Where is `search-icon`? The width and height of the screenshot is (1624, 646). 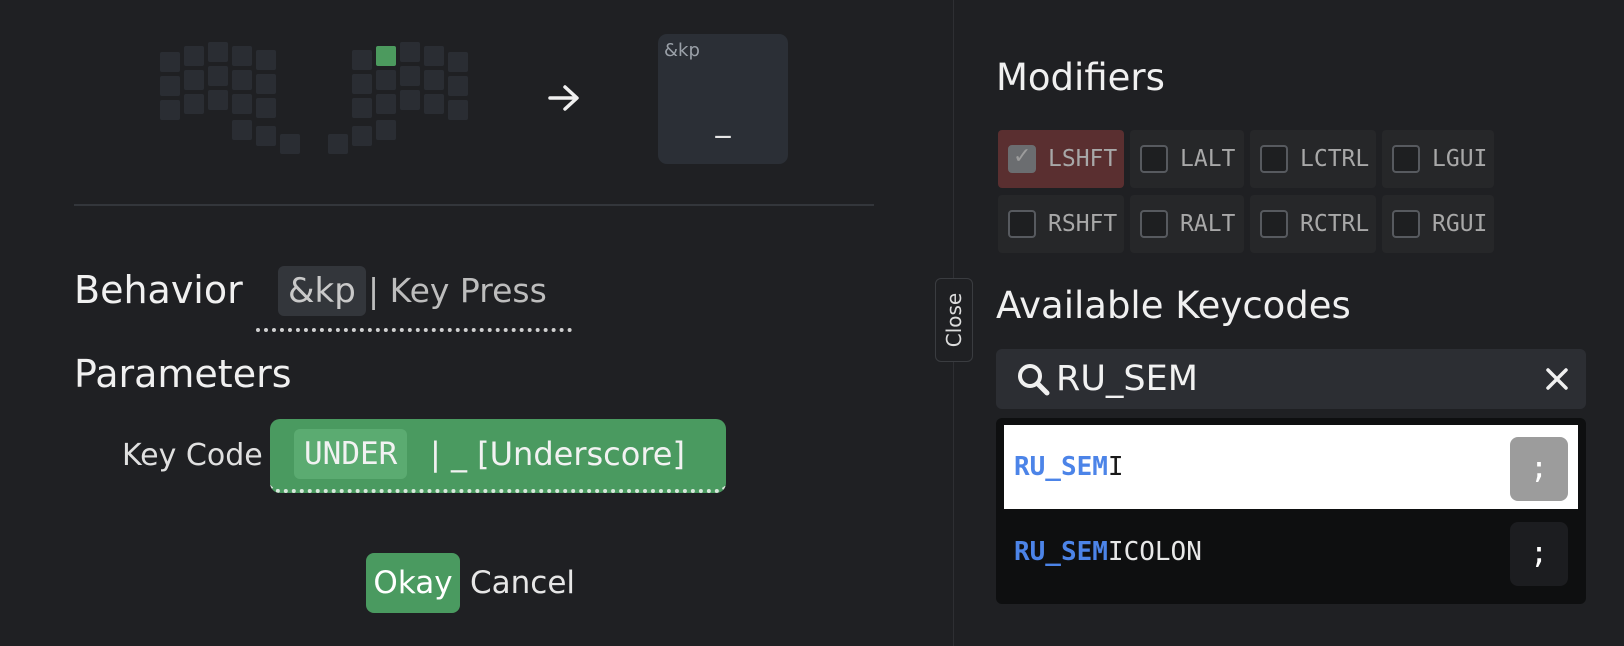 search-icon is located at coordinates (1034, 380).